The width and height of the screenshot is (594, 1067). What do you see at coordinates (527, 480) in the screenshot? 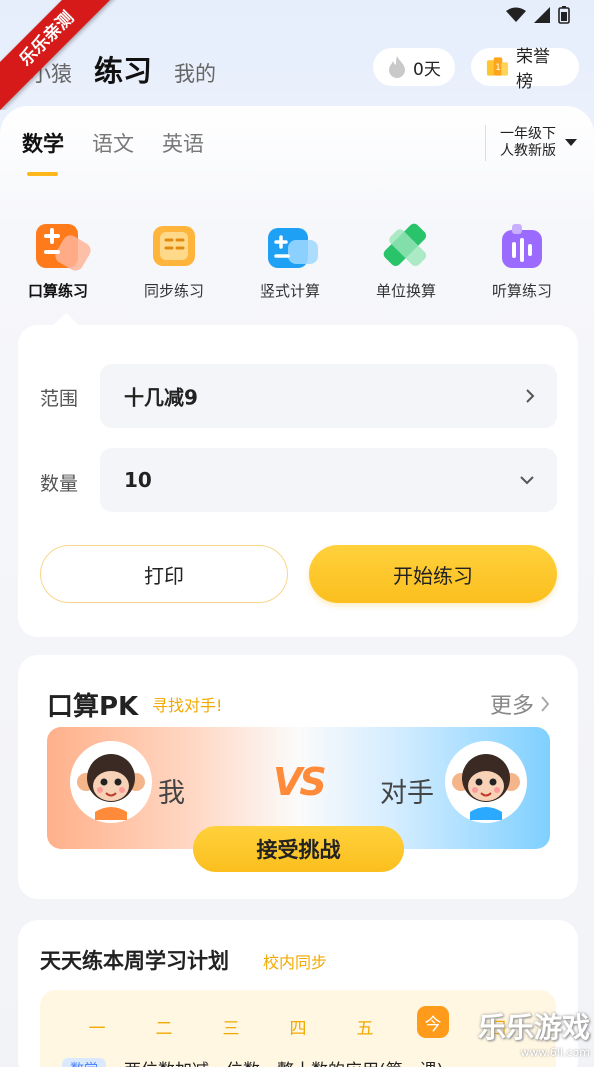
I see `chevron-down-icon` at bounding box center [527, 480].